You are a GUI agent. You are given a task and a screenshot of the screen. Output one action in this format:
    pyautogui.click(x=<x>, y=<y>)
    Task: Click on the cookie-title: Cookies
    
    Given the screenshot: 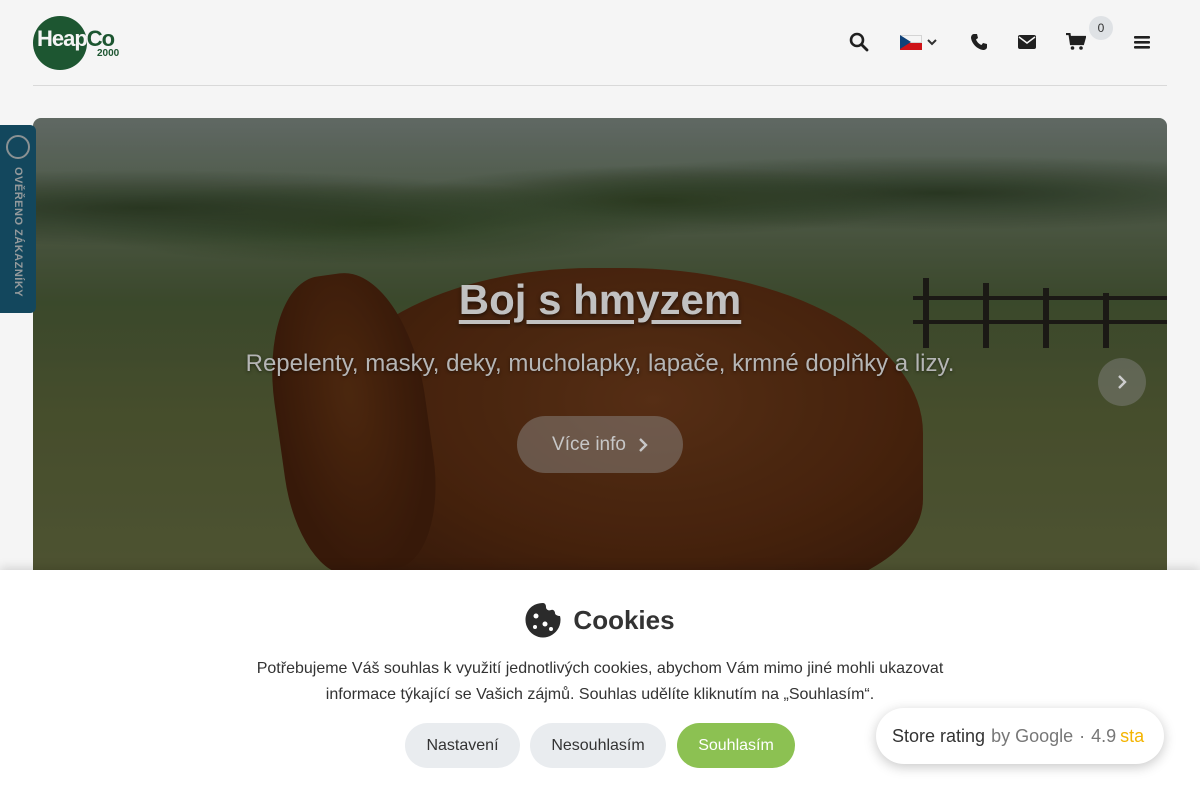 What is the action you would take?
    pyautogui.click(x=624, y=619)
    